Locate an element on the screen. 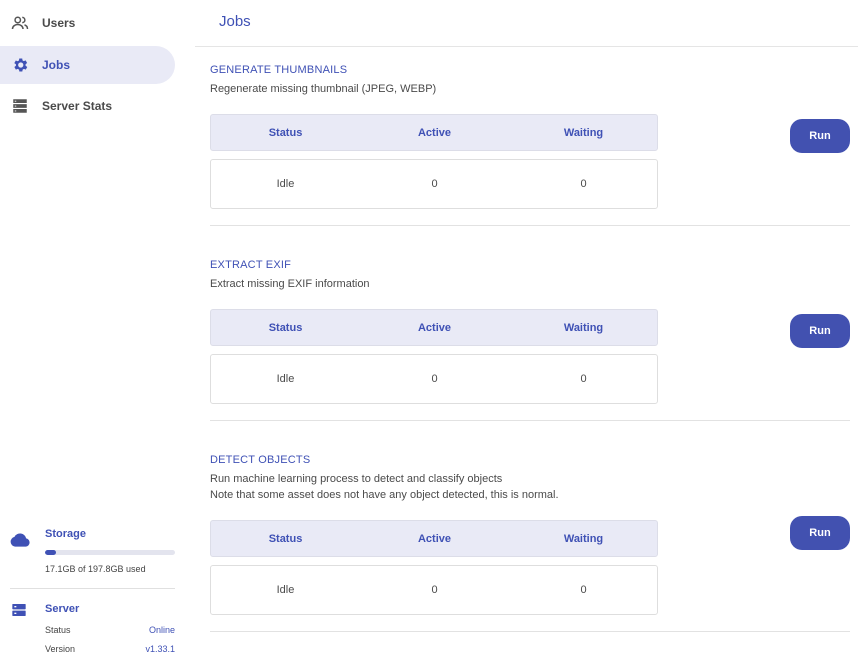  sidebar-item-label: Server Stats is located at coordinates (77, 106).